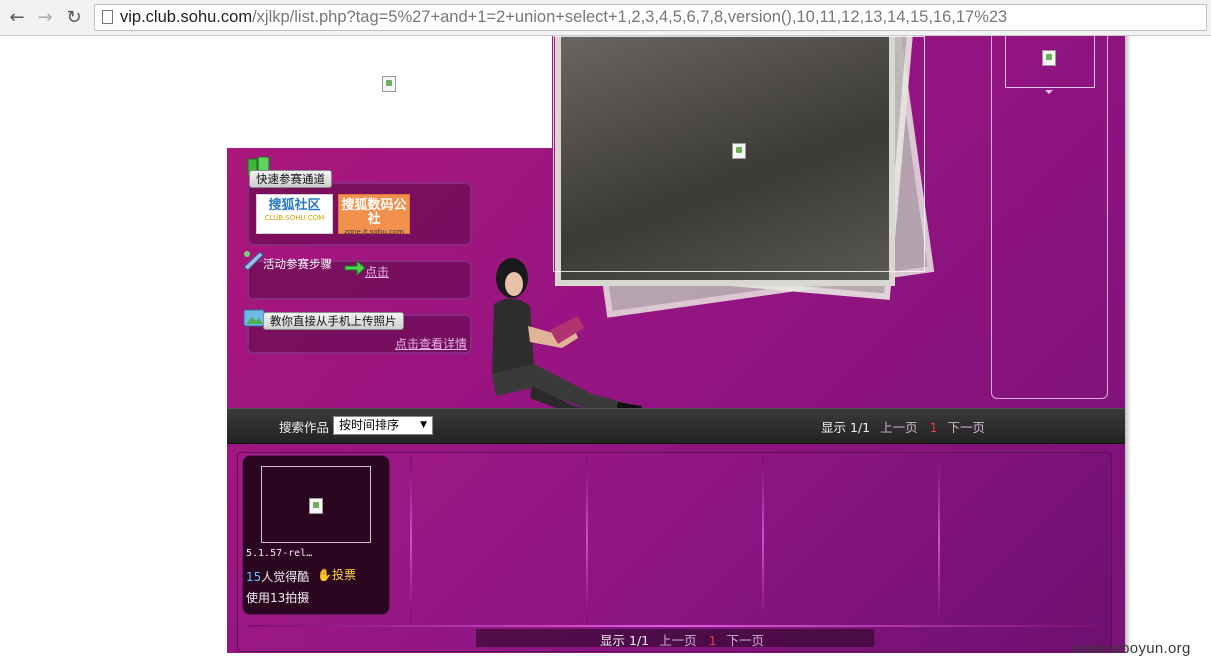 The height and width of the screenshot is (658, 1211). What do you see at coordinates (431, 343) in the screenshot?
I see `mobile-upload-details-link: 点击查看详情` at bounding box center [431, 343].